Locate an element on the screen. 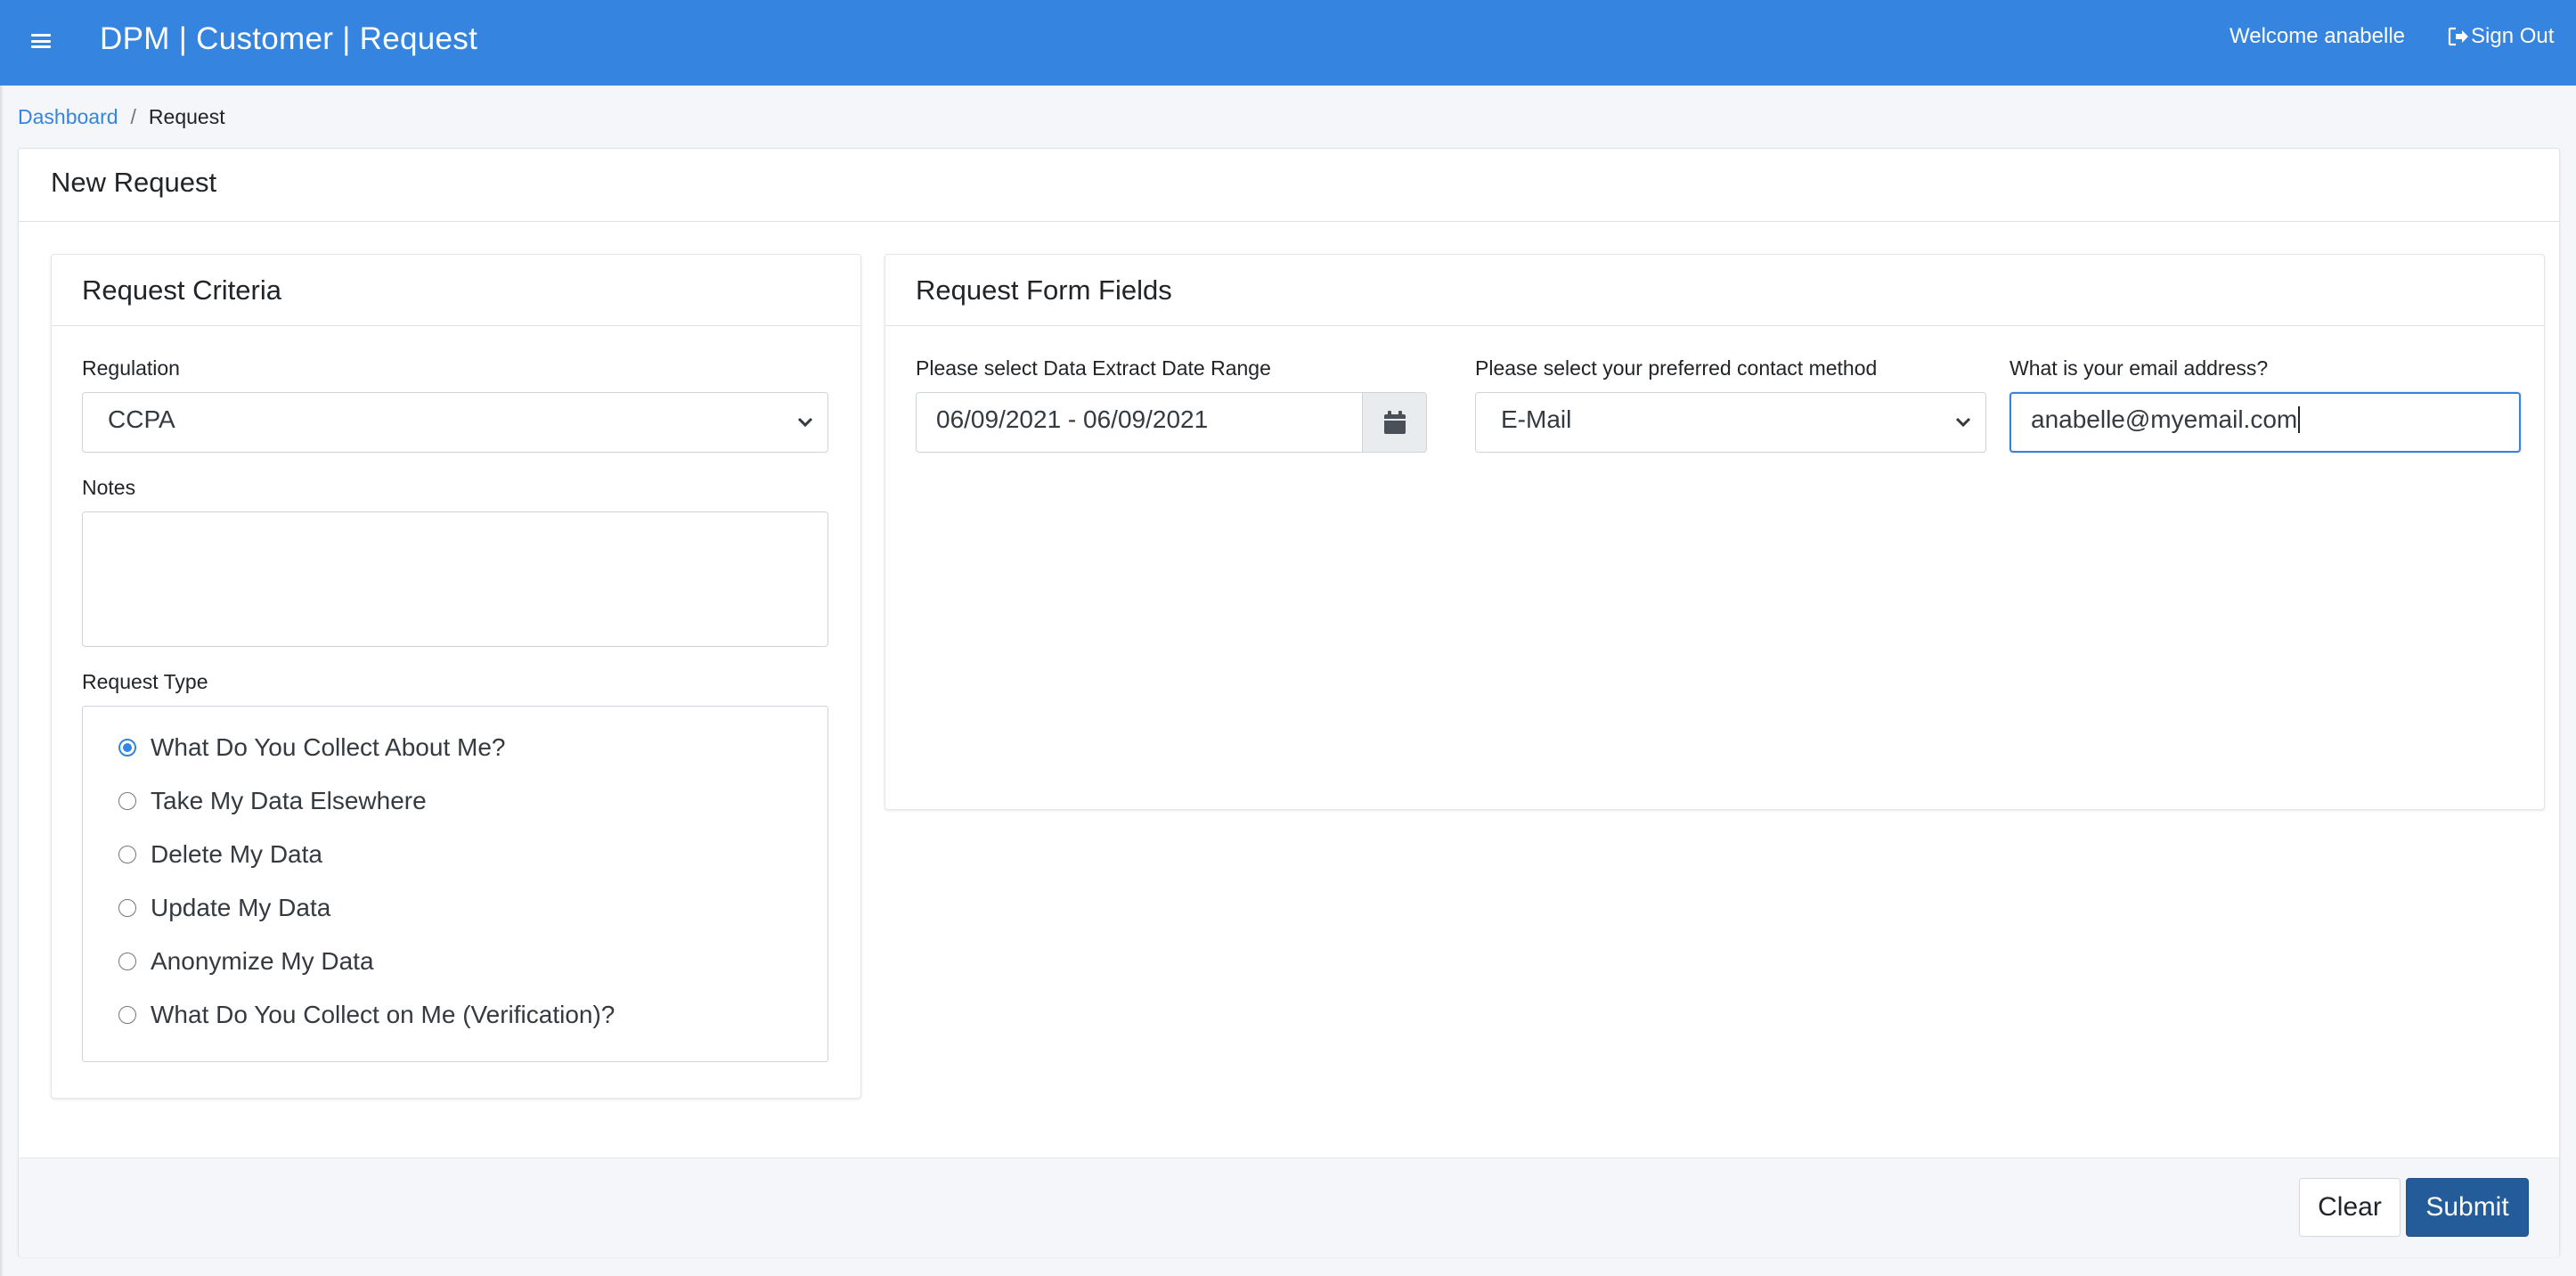 Image resolution: width=2576 pixels, height=1276 pixels. clear-button: Clear is located at coordinates (2350, 1208).